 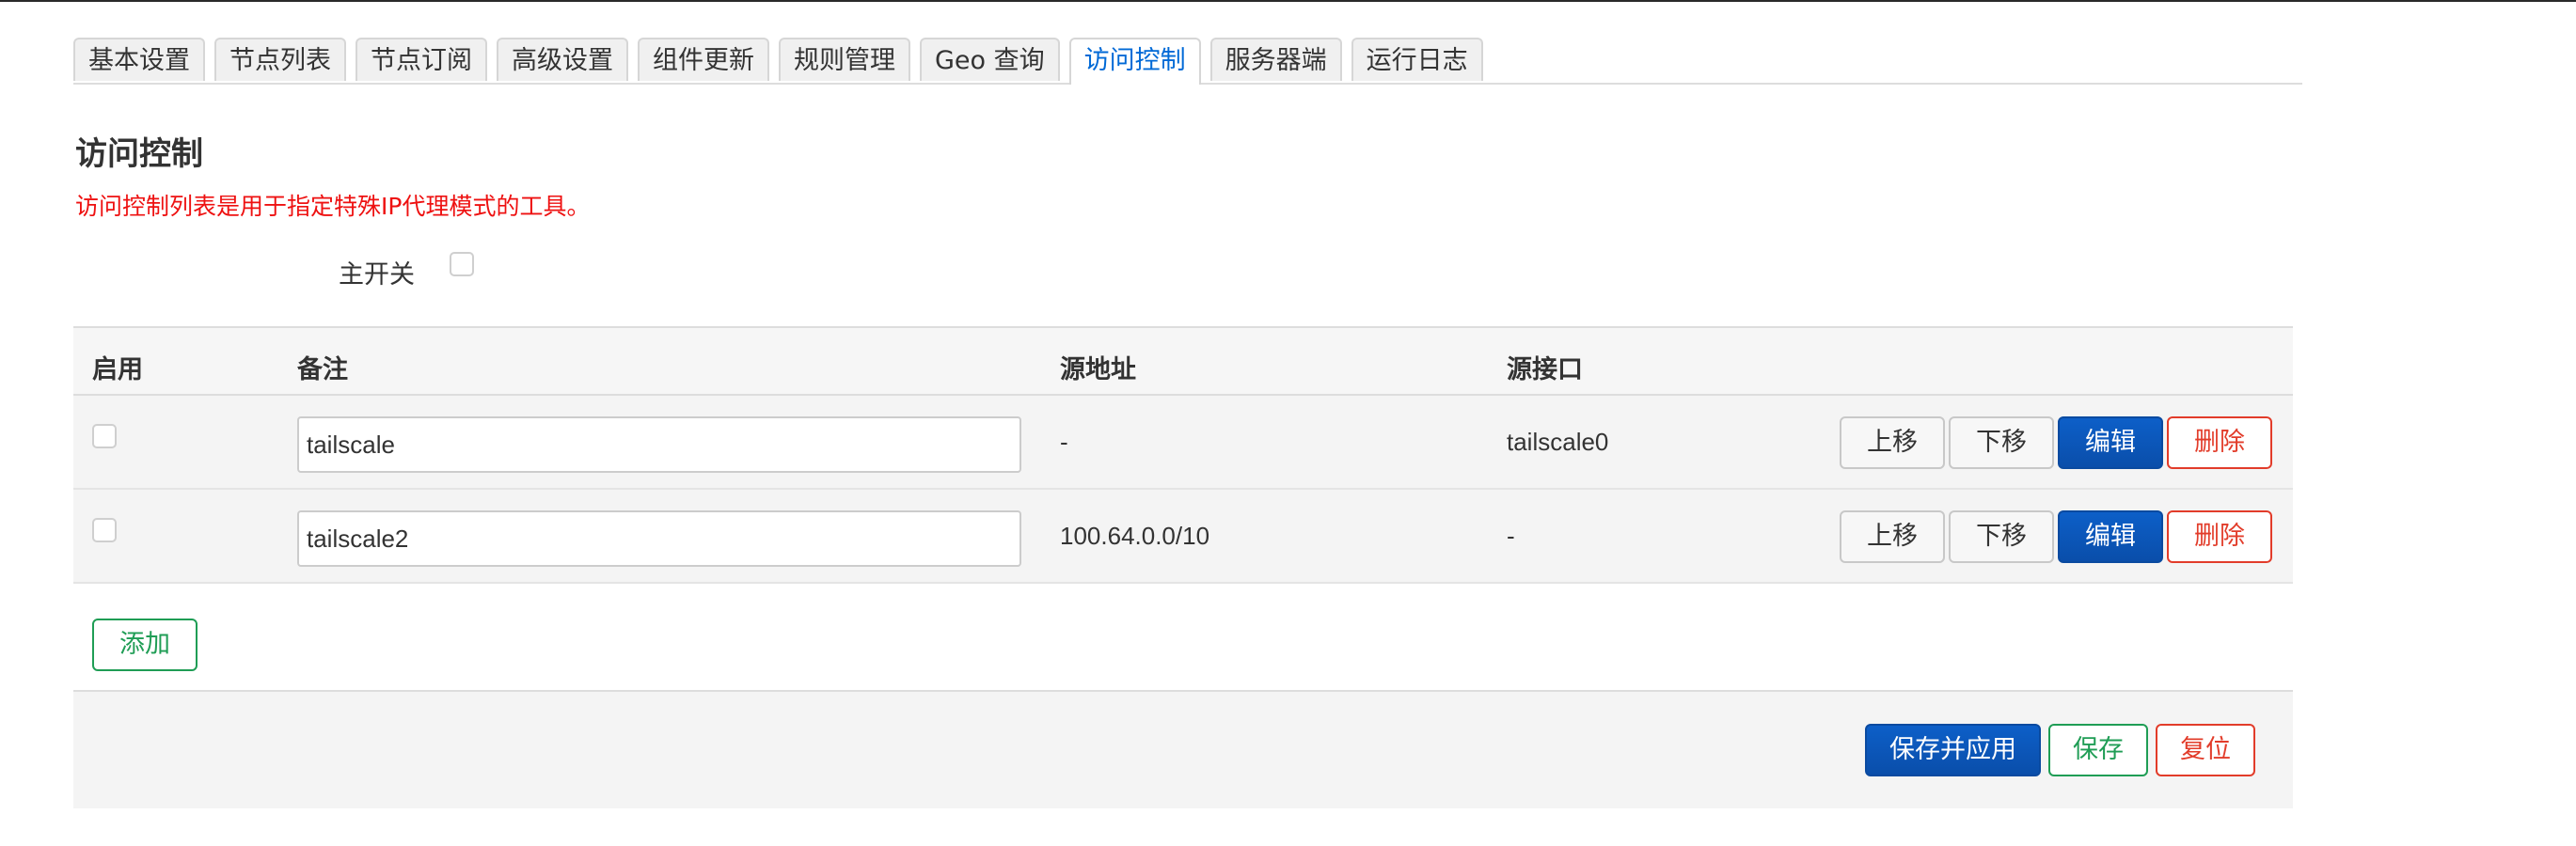 What do you see at coordinates (844, 59) in the screenshot?
I see `tab-rule-management: 规则管理` at bounding box center [844, 59].